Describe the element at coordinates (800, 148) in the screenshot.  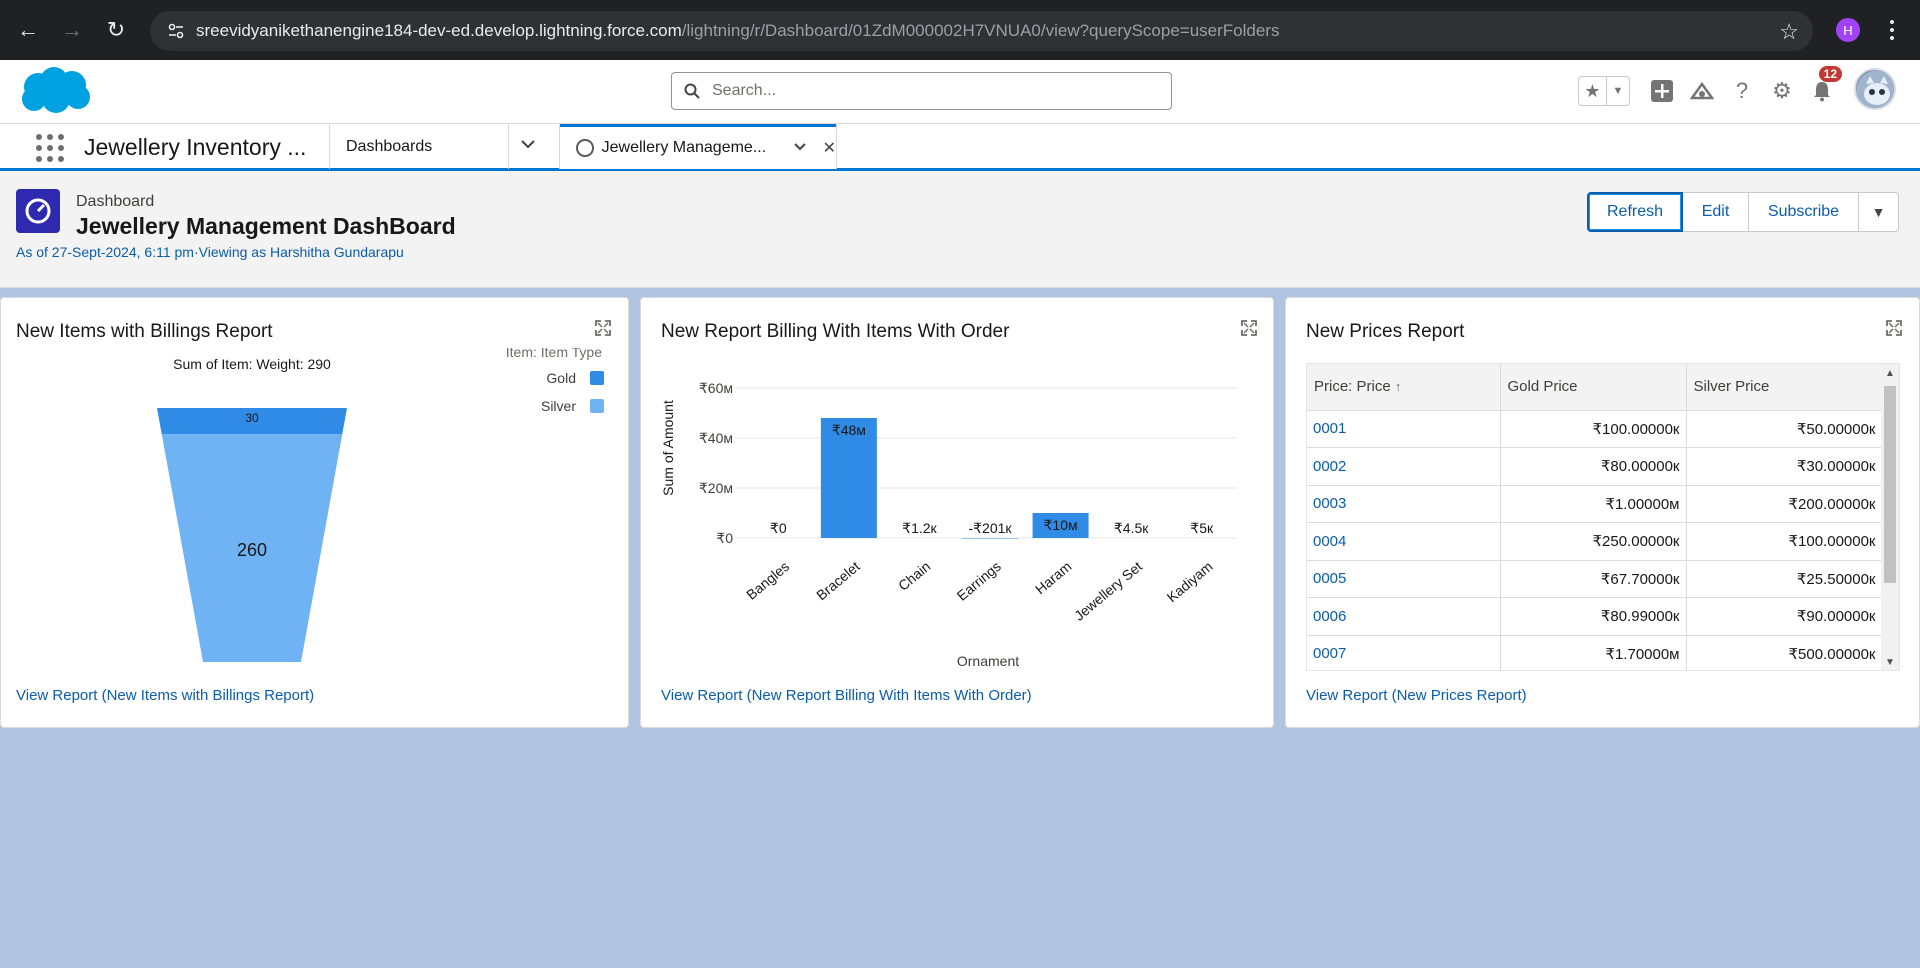
I see `tab-dropdown-icon` at that location.